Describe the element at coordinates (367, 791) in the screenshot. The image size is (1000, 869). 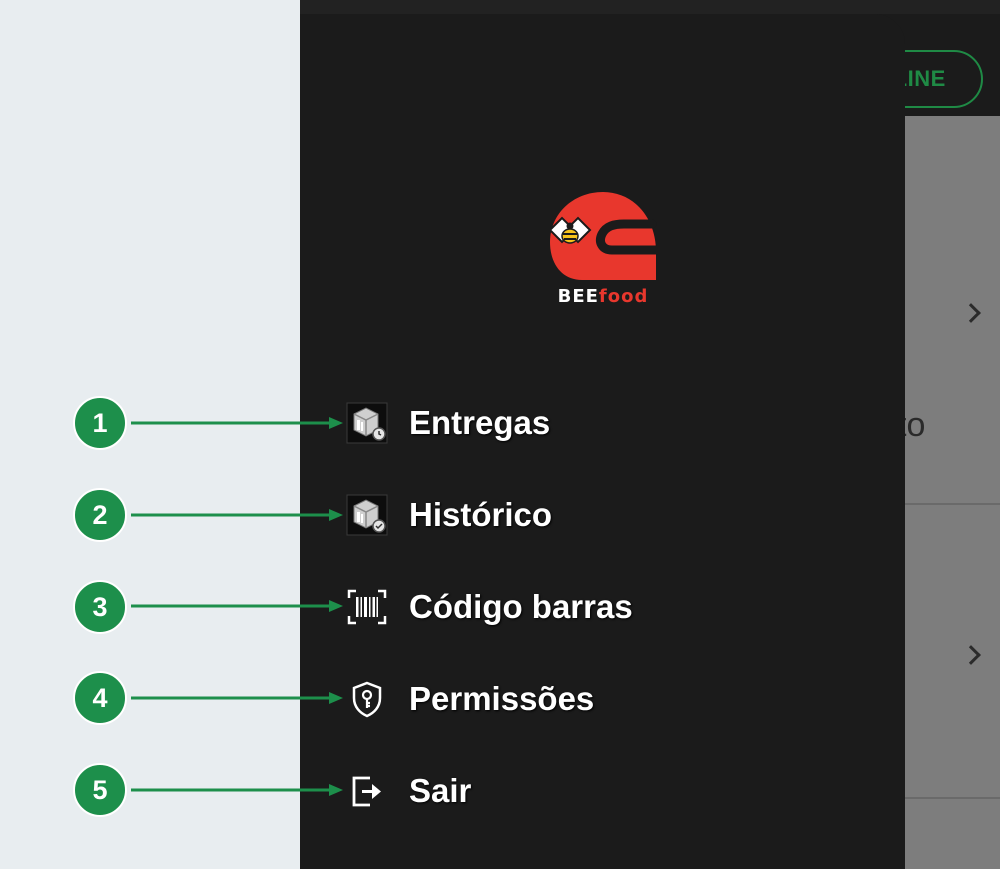
I see `logout-icon` at that location.